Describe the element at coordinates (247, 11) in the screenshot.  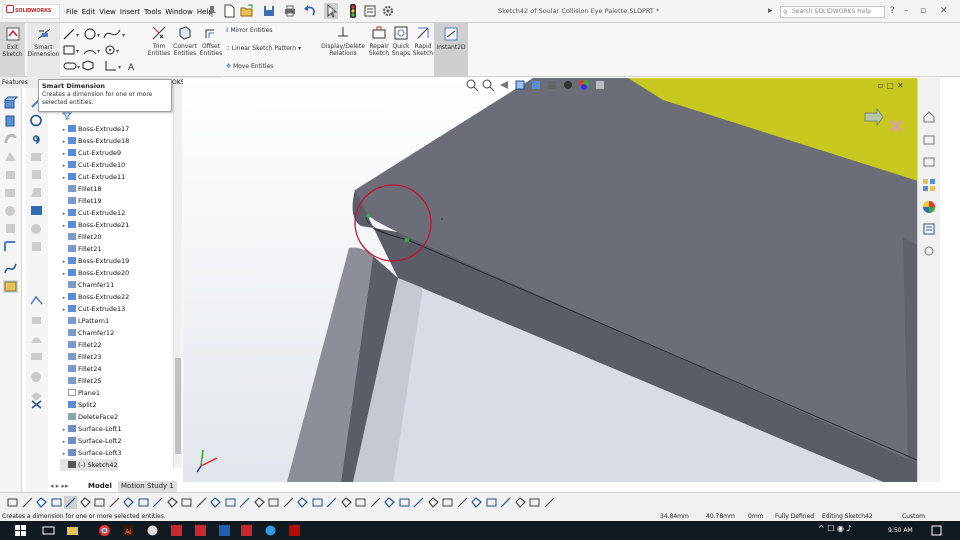
I see `open-folder-icon` at that location.